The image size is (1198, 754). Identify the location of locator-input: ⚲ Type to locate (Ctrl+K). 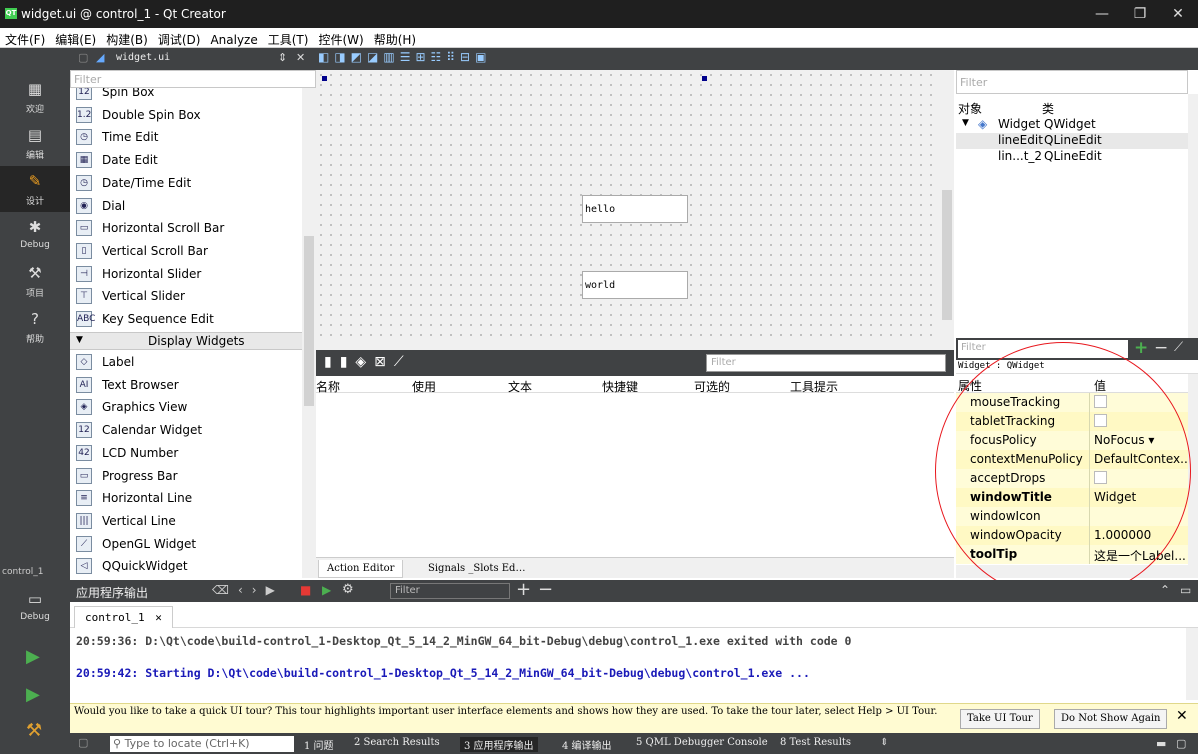
(202, 744).